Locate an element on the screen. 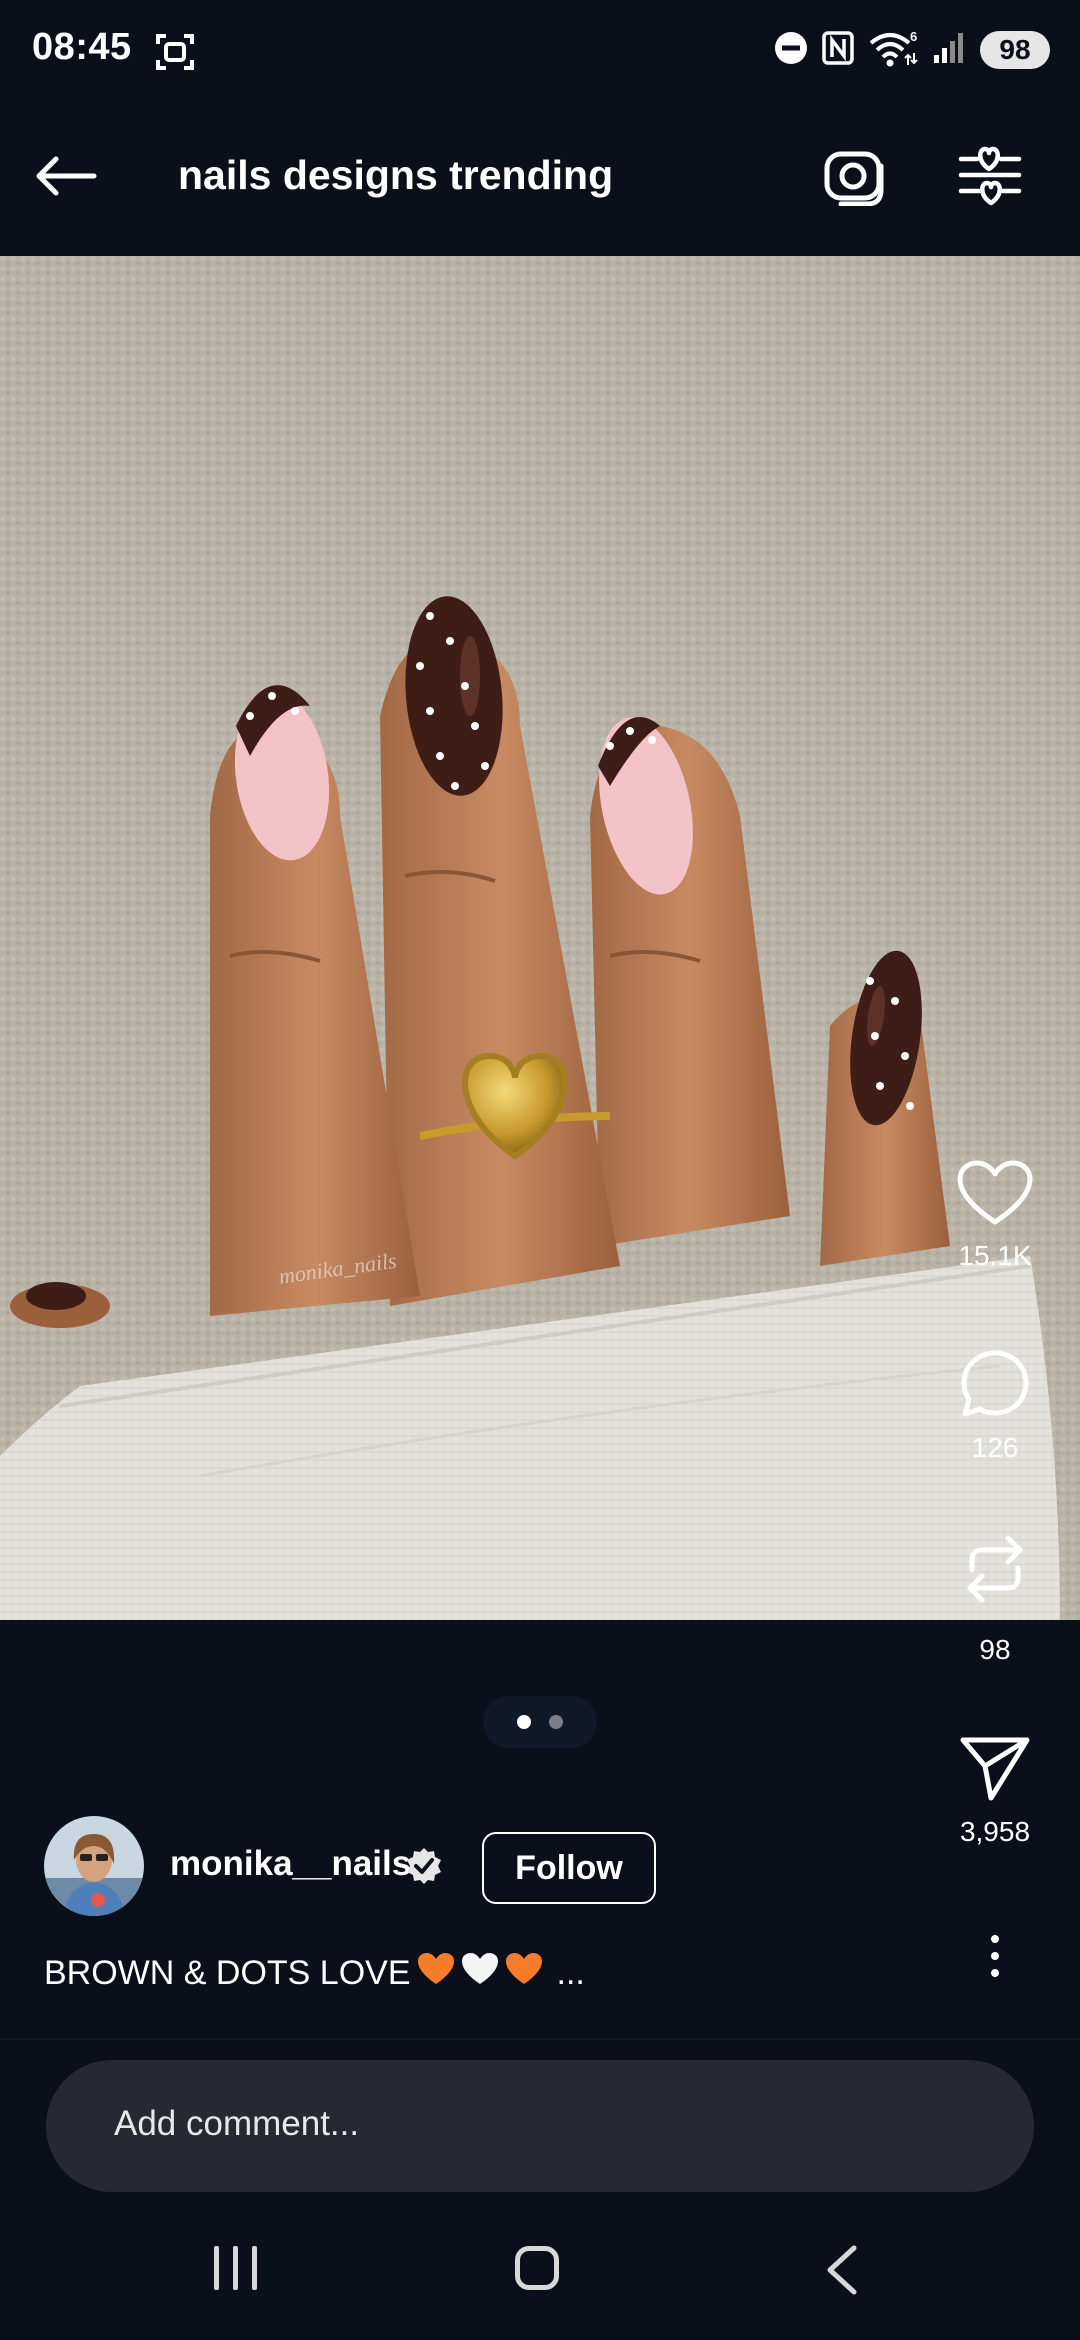  do-not-disturb-icon is located at coordinates (791, 50).